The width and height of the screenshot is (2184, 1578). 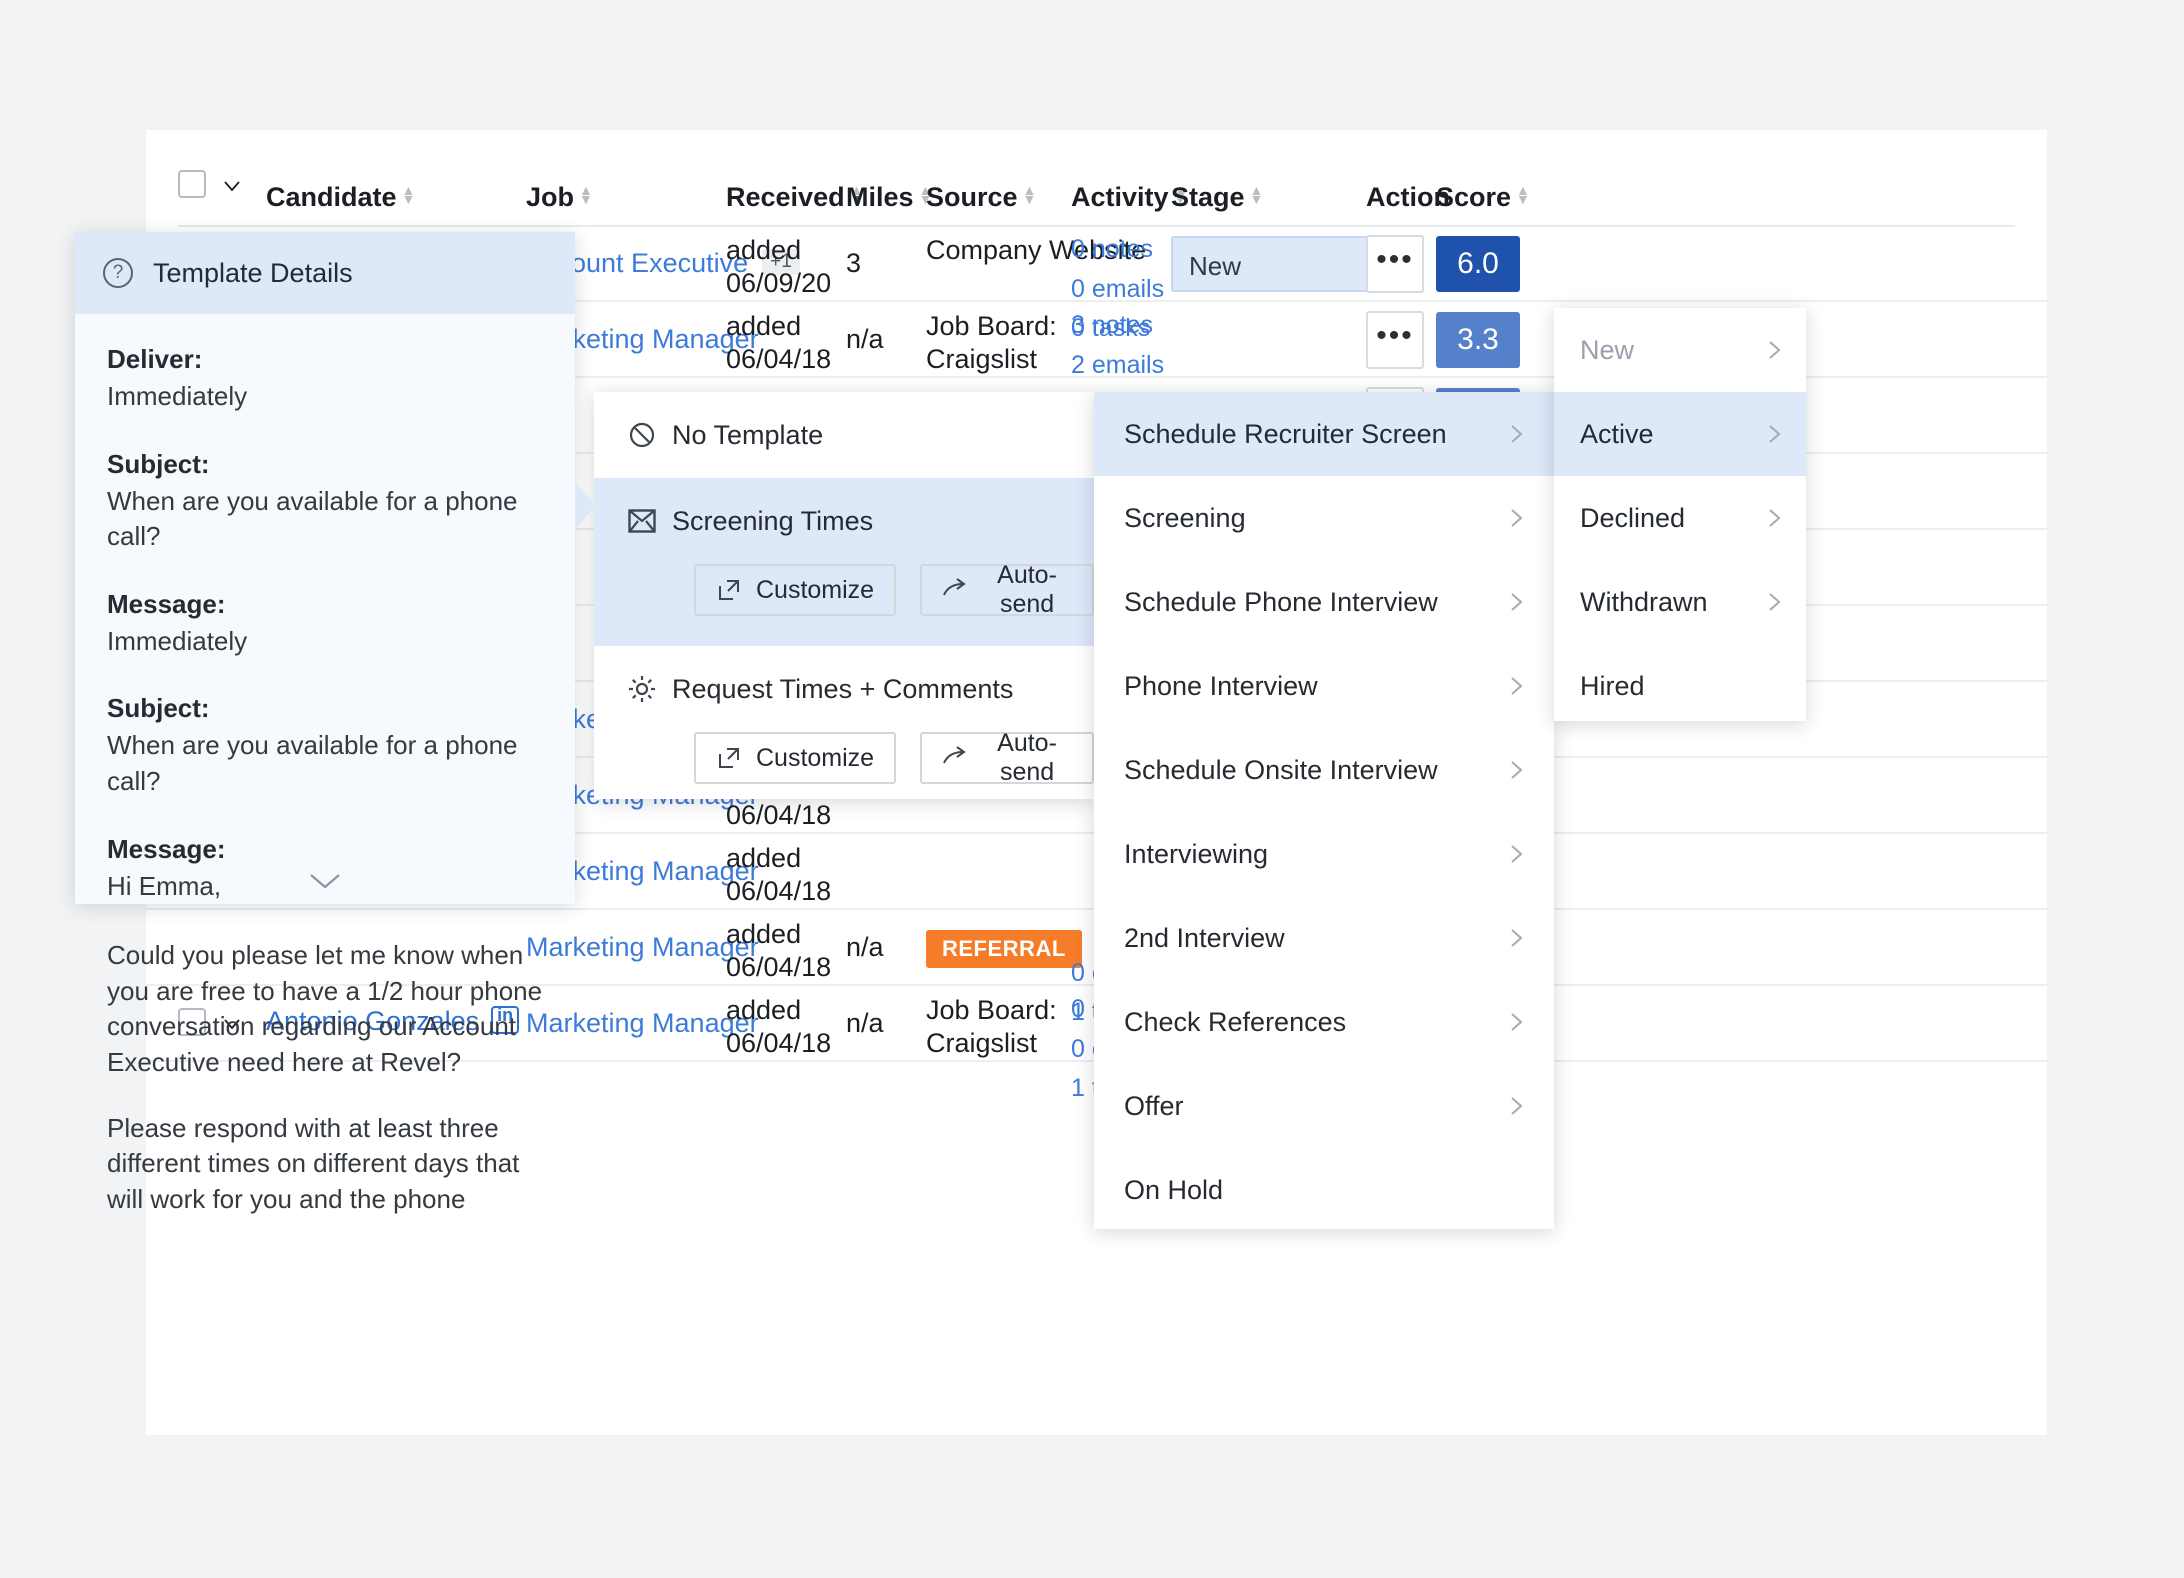 I want to click on column-header-activity: Activity ▲ ▼, so click(x=1129, y=197).